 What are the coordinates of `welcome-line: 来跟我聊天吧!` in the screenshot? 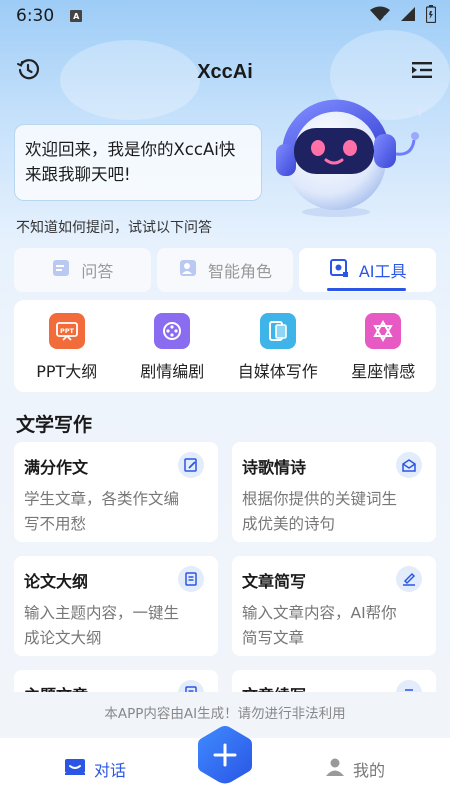 It's located at (78, 174).